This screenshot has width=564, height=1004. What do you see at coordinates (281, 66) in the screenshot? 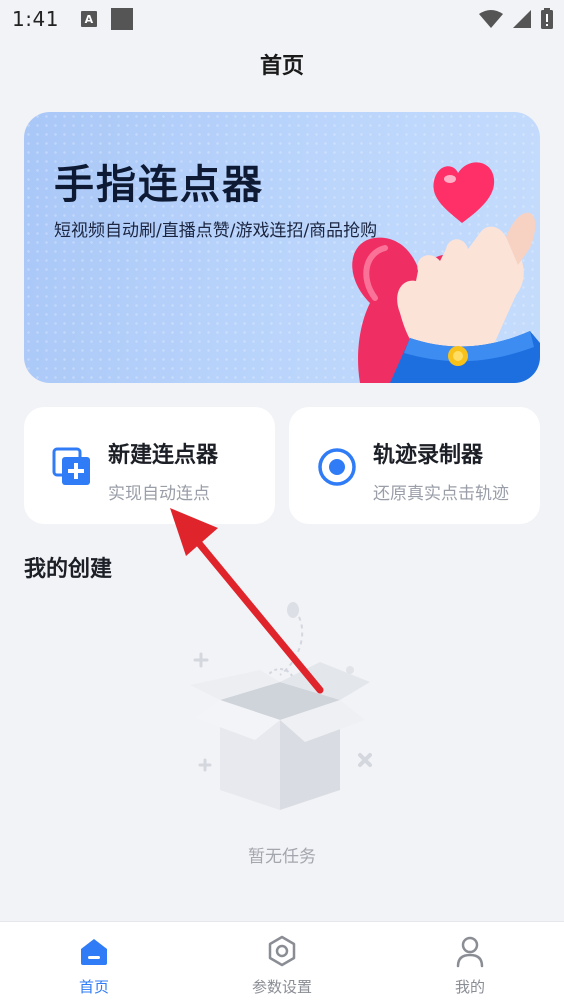
I see `page-title: 首页` at bounding box center [281, 66].